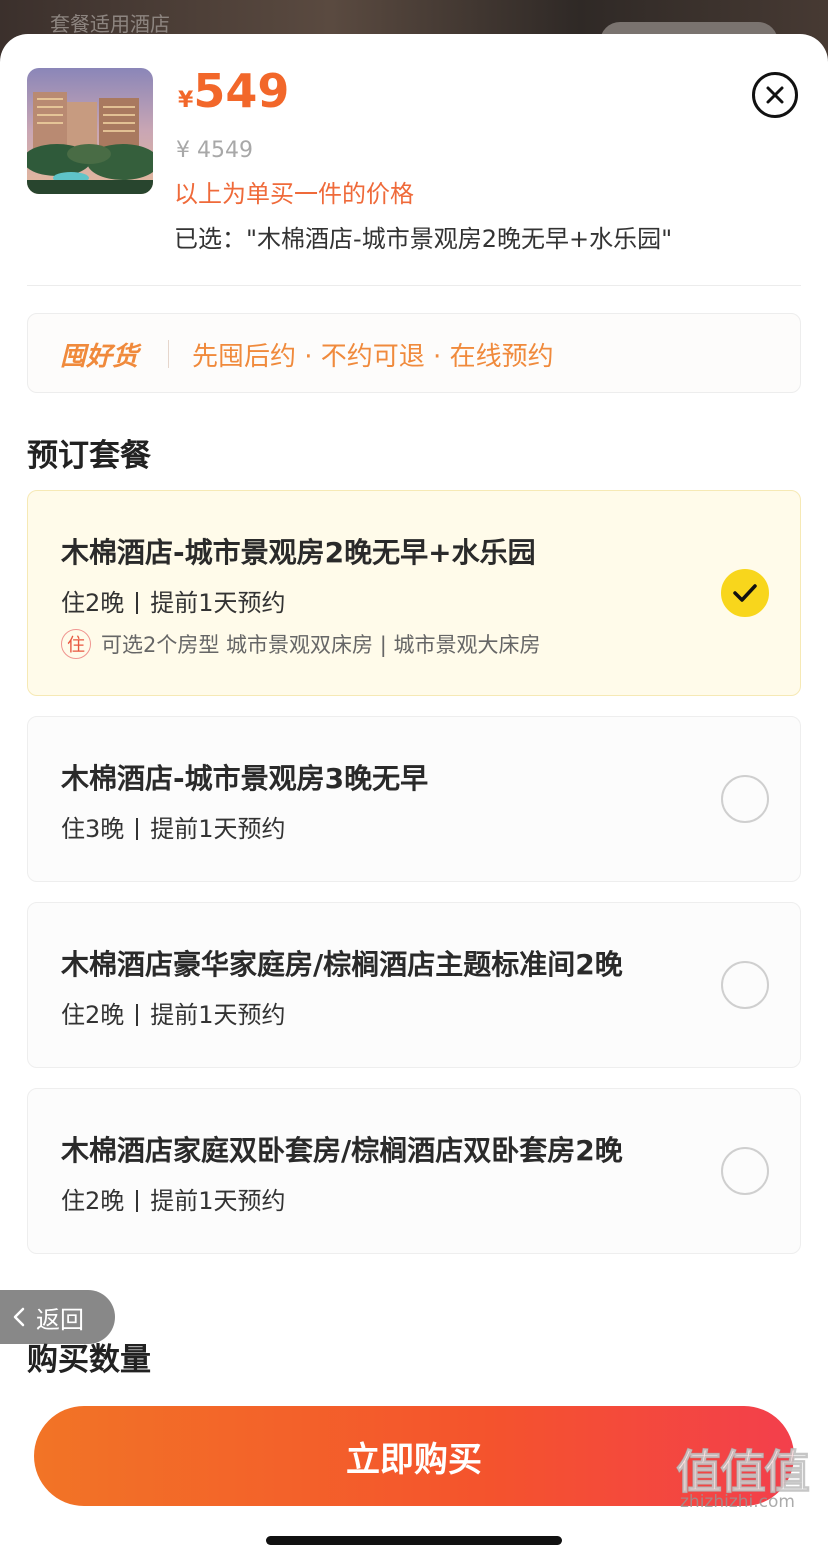  I want to click on package-radio-selected, so click(745, 593).